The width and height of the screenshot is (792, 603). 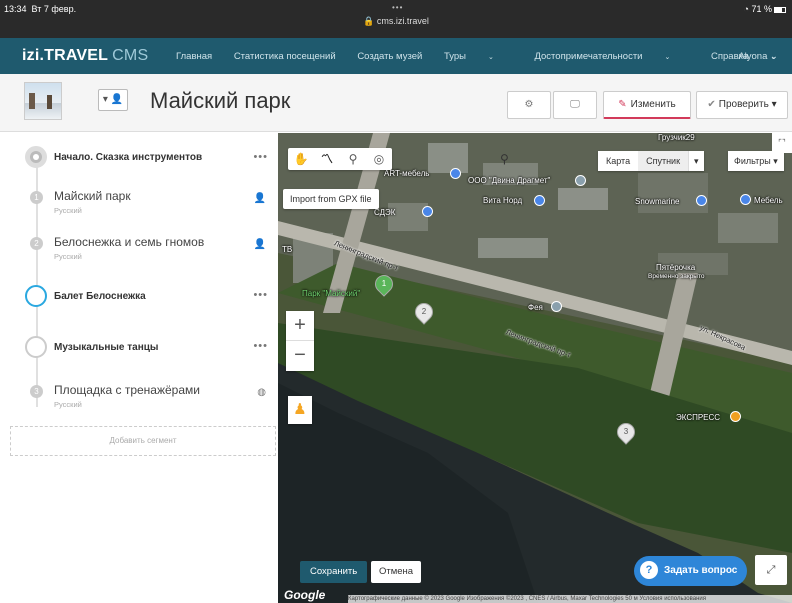 What do you see at coordinates (676, 276) in the screenshot?
I see `map-label: Временно закрыто` at bounding box center [676, 276].